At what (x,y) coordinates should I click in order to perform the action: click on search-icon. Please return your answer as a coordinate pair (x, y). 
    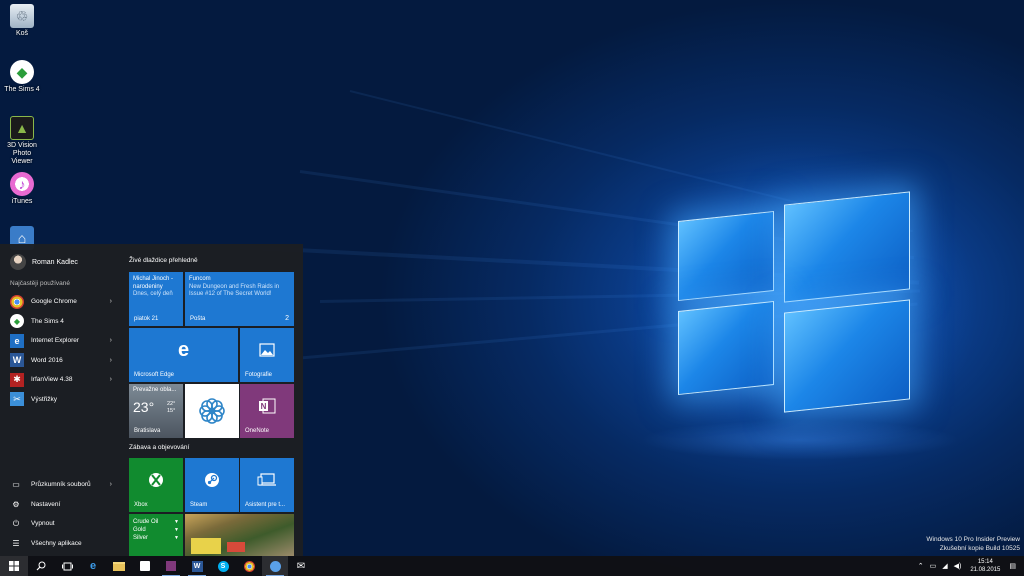
    Looking at the image, I should click on (41, 566).